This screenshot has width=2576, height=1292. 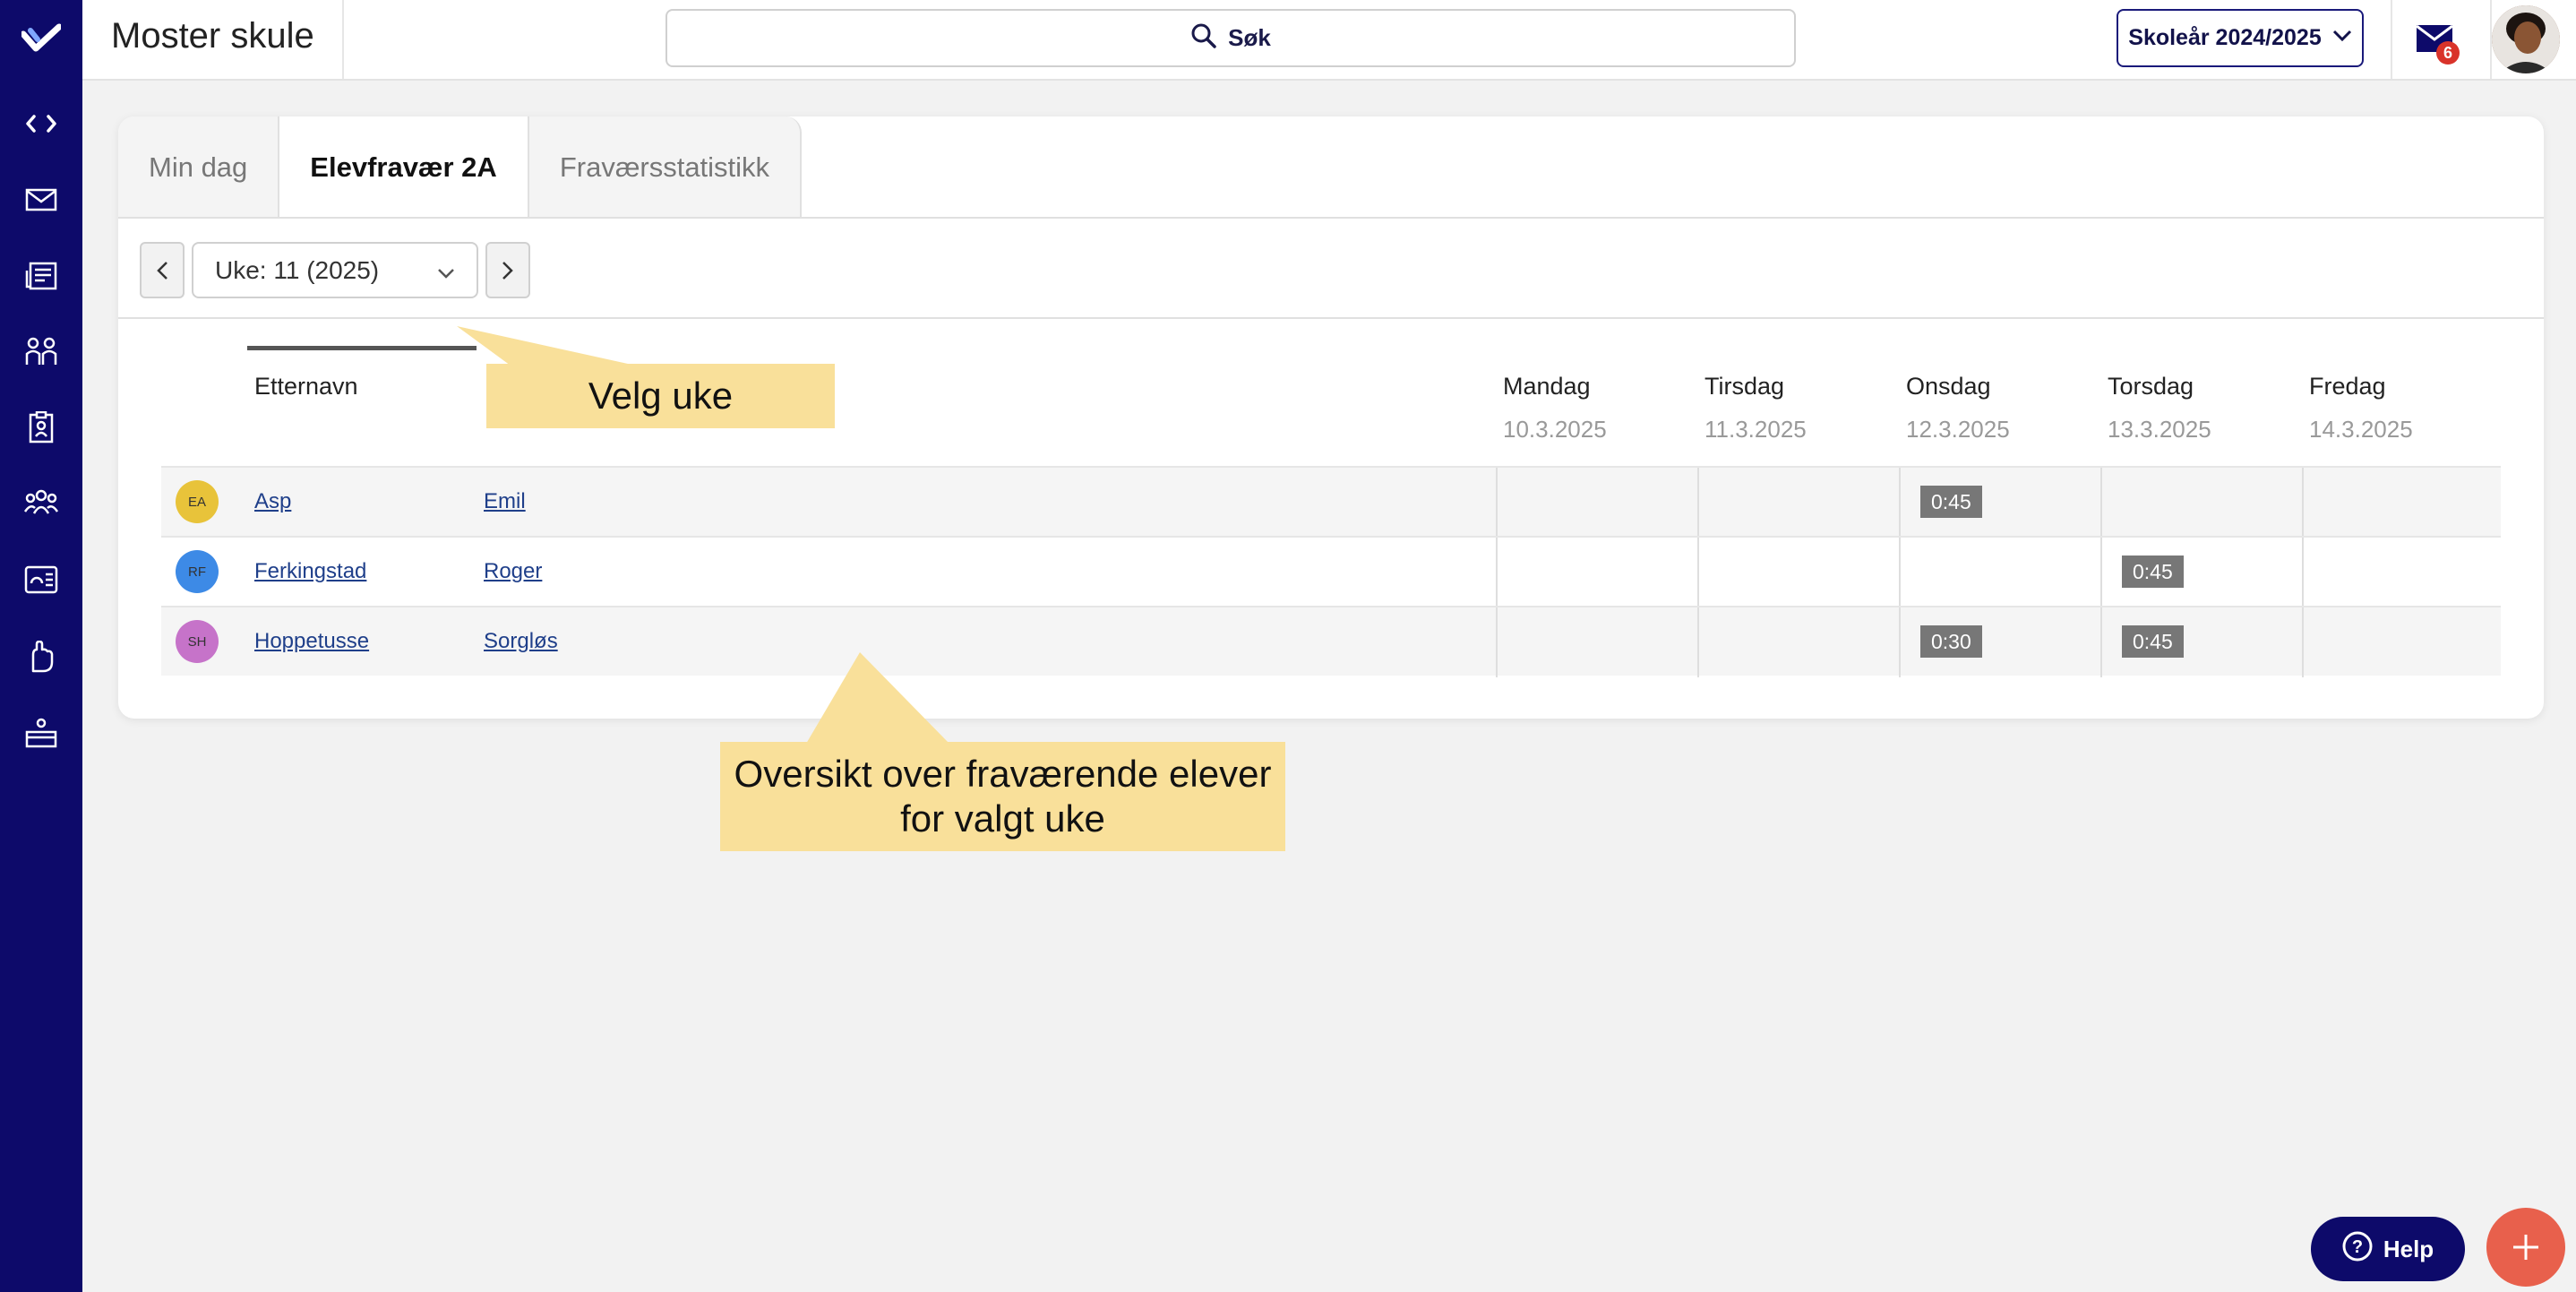 I want to click on help-button: ? Help, so click(x=2388, y=1249).